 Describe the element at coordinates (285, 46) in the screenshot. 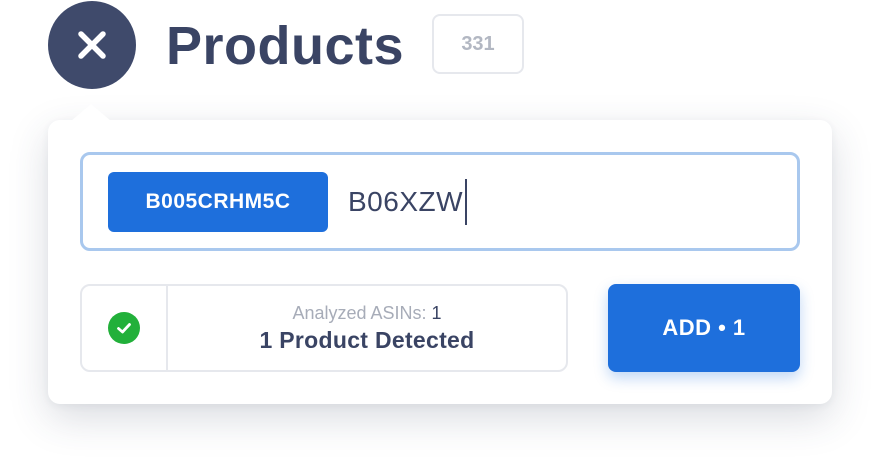

I see `page-title: Products` at that location.